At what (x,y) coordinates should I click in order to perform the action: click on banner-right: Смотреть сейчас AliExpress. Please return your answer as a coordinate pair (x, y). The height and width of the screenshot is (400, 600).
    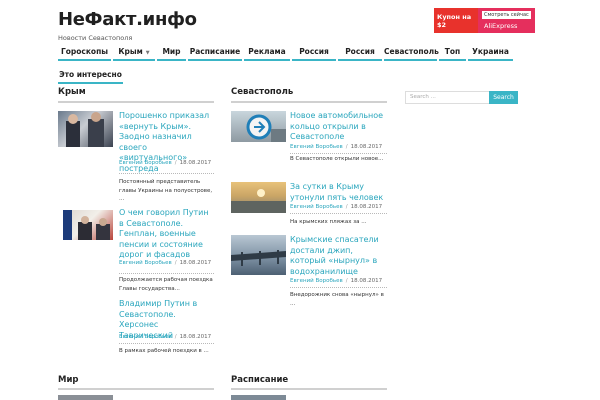
    Looking at the image, I should click on (506, 20).